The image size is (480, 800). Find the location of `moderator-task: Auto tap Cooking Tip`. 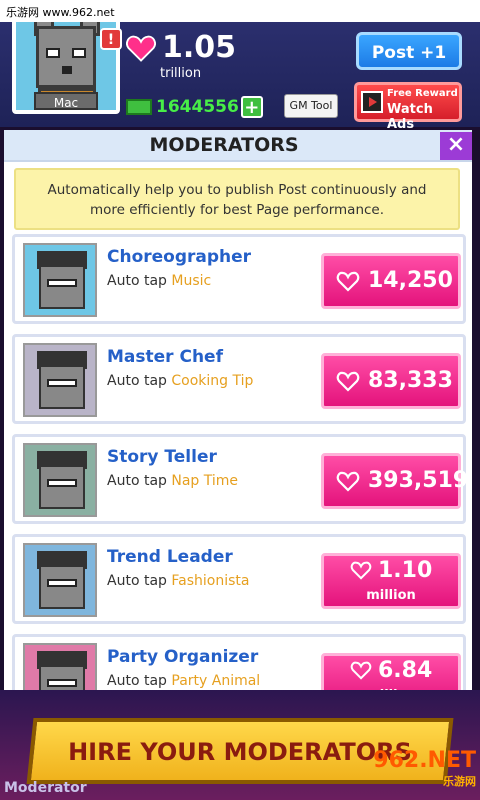

moderator-task: Auto tap Cooking Tip is located at coordinates (180, 381).